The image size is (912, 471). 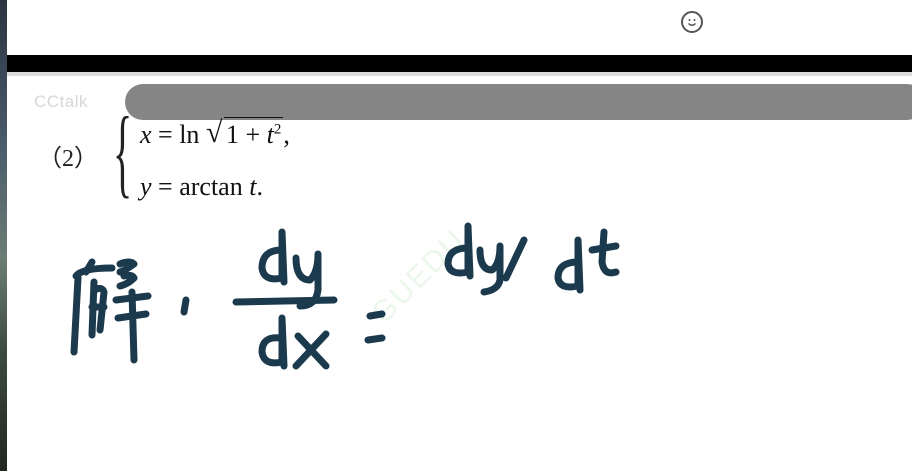 I want to click on handwritten-equals, so click(x=375, y=327).